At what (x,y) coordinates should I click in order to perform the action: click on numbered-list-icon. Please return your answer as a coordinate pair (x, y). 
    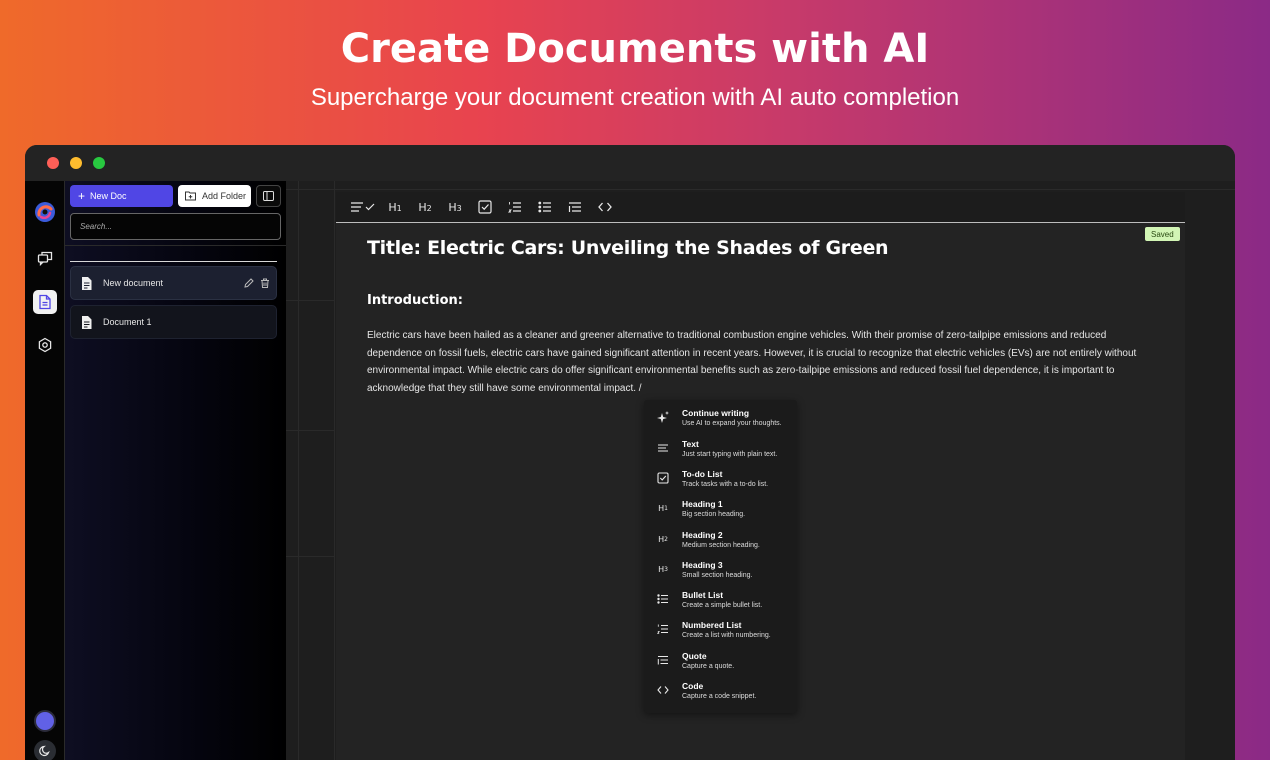
    Looking at the image, I should click on (515, 207).